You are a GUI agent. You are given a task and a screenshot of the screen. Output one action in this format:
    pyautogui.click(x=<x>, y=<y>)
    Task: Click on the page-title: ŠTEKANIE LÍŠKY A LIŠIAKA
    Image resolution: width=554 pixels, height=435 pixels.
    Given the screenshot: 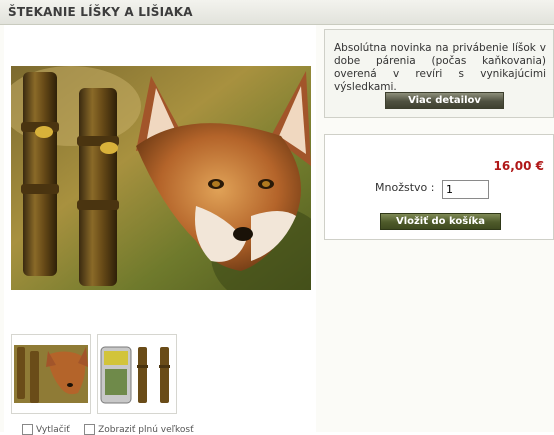 What is the action you would take?
    pyautogui.click(x=100, y=12)
    